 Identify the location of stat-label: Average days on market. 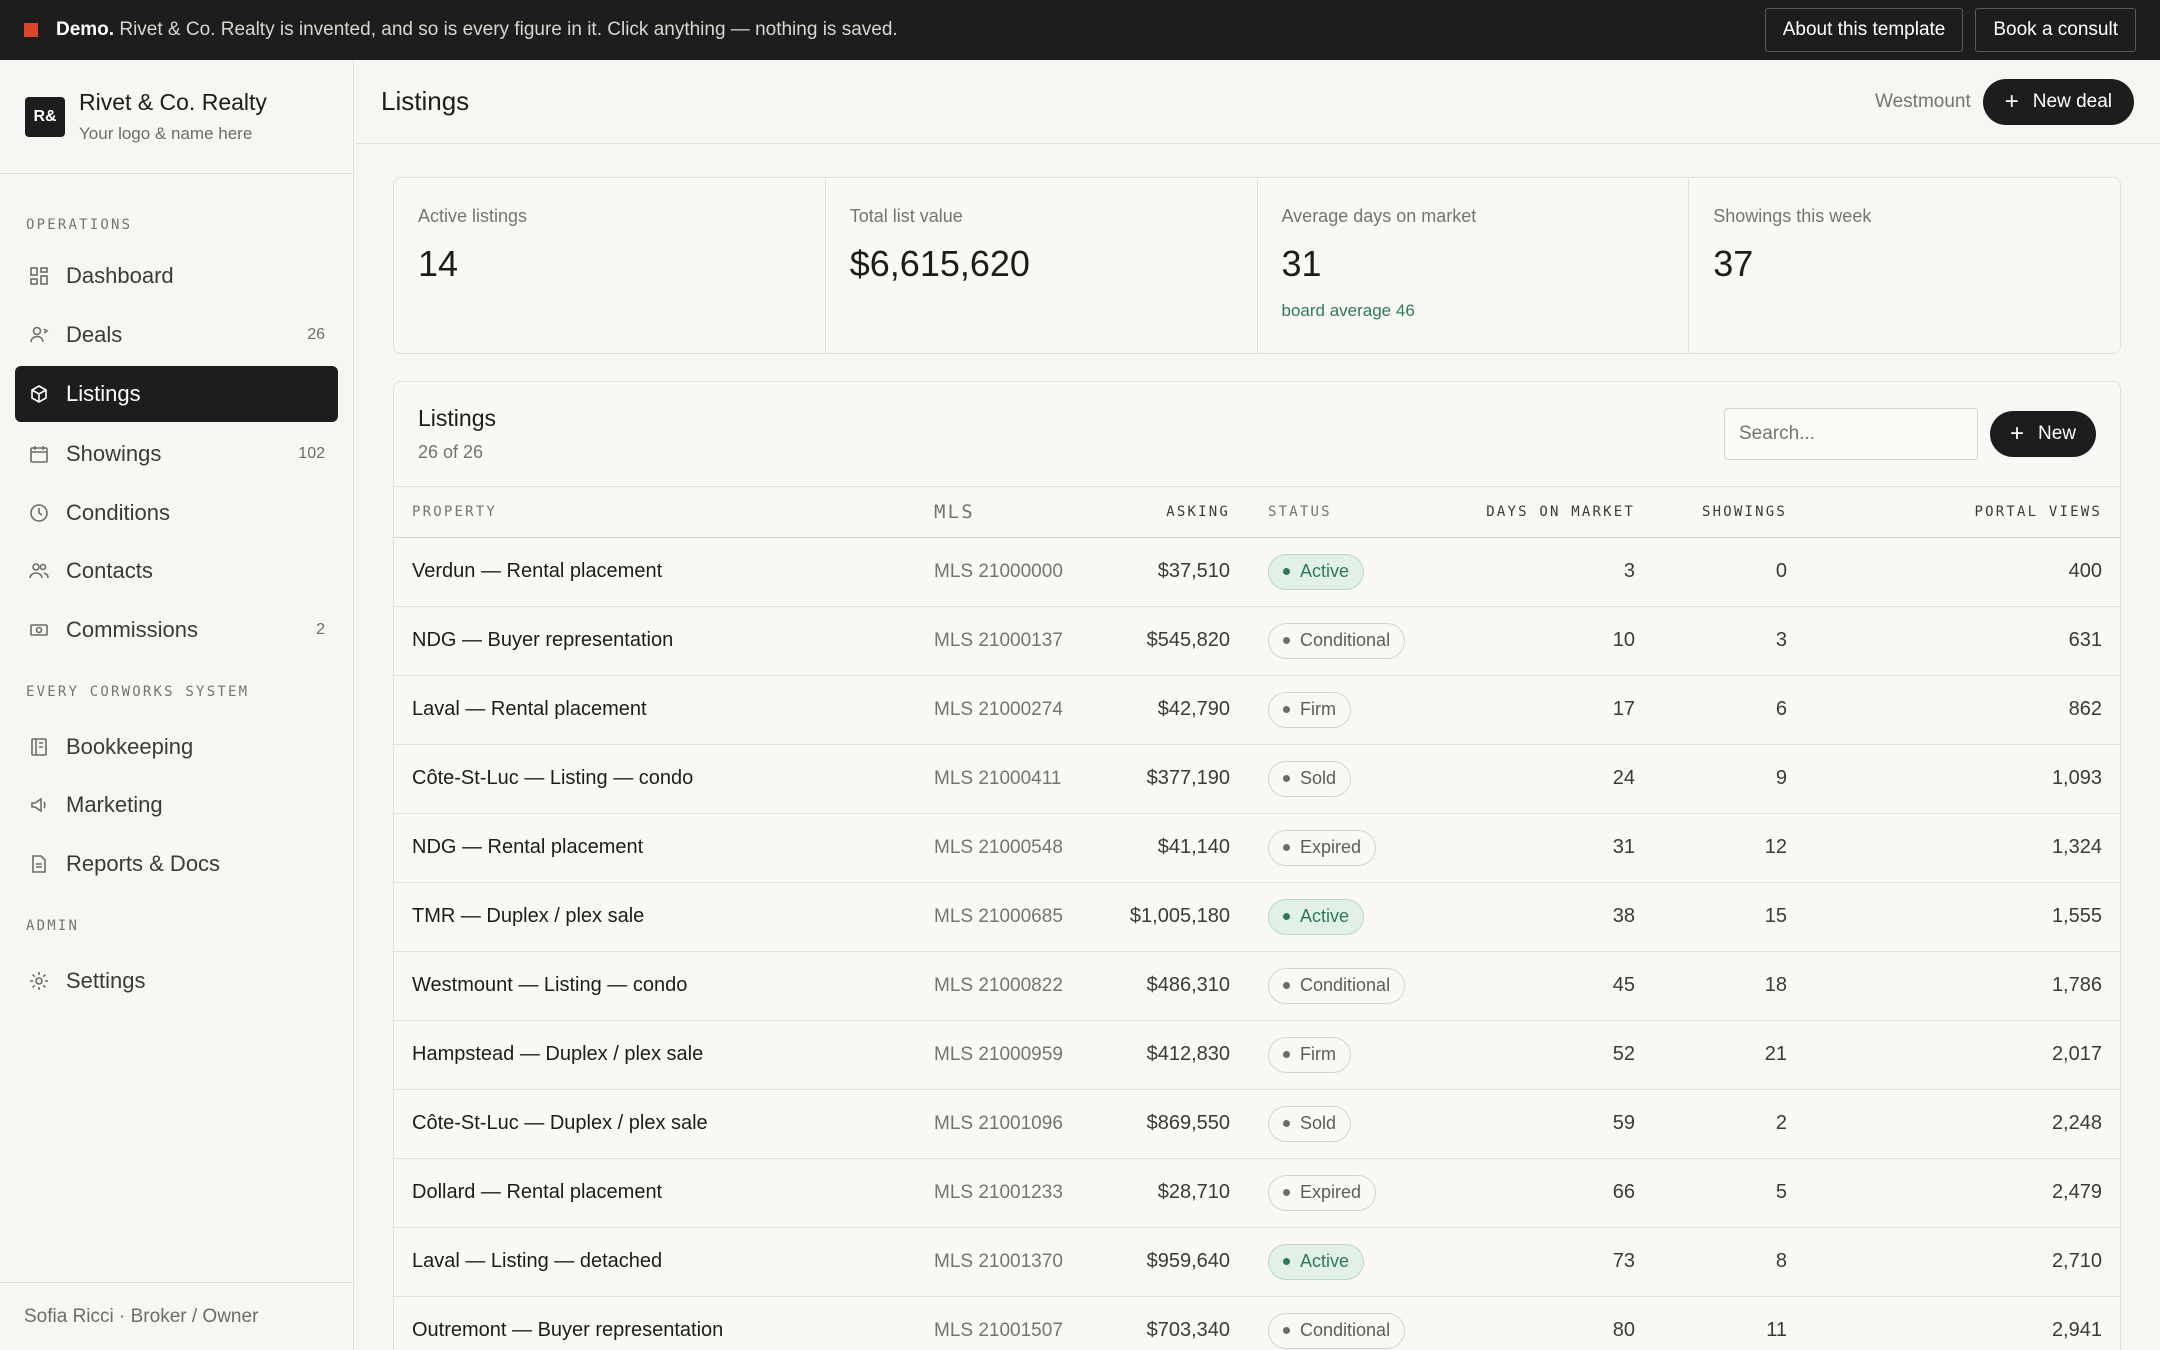
(1379, 216).